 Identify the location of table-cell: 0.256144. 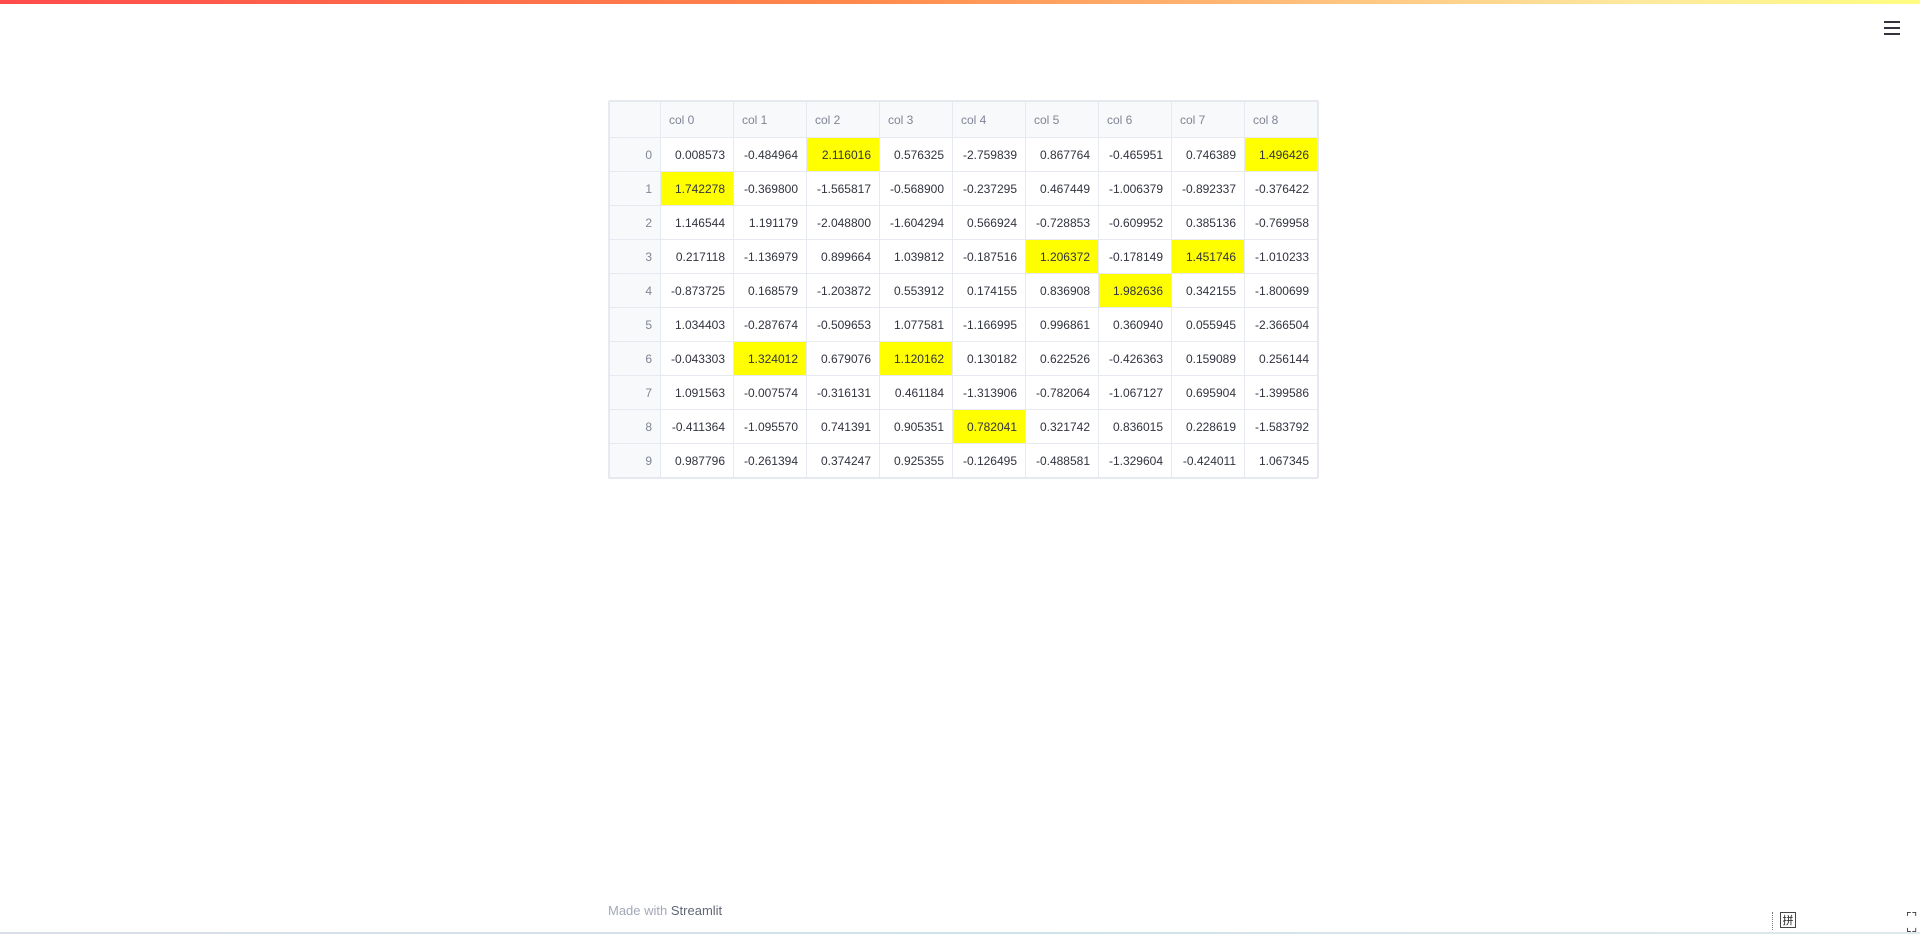
(1281, 358).